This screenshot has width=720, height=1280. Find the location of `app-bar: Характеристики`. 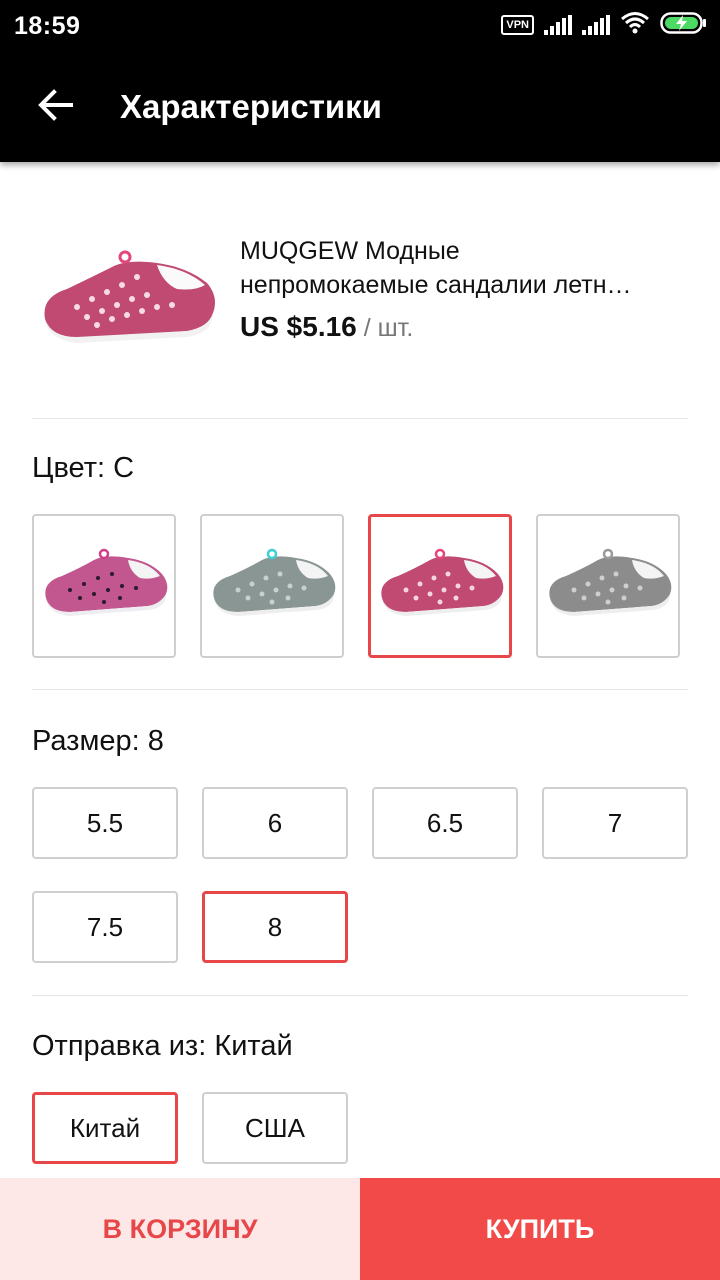

app-bar: Характеристики is located at coordinates (360, 107).